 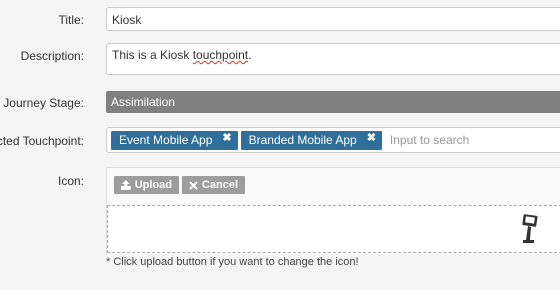 I want to click on title-input: Kiosk, so click(x=333, y=19).